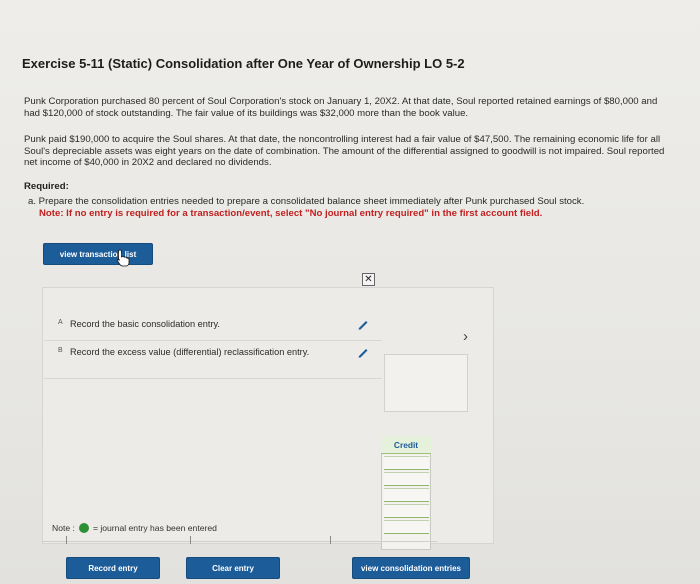 The image size is (700, 584). What do you see at coordinates (368, 279) in the screenshot?
I see `close-icon: ✕` at bounding box center [368, 279].